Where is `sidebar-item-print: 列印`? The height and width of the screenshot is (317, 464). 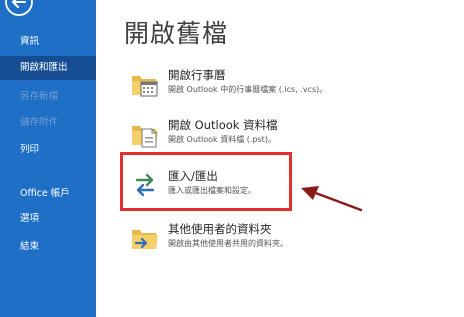 sidebar-item-print: 列印 is located at coordinates (48, 150).